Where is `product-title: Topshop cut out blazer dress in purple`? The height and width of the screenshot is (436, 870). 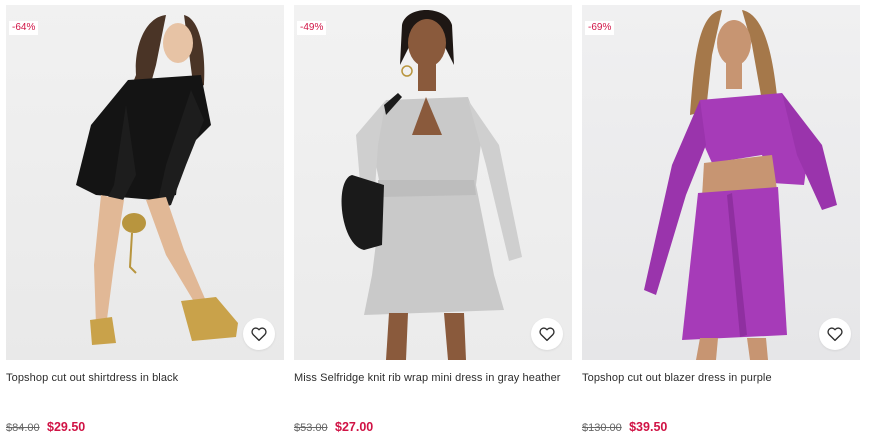
product-title: Topshop cut out blazer dress in purple is located at coordinates (721, 387).